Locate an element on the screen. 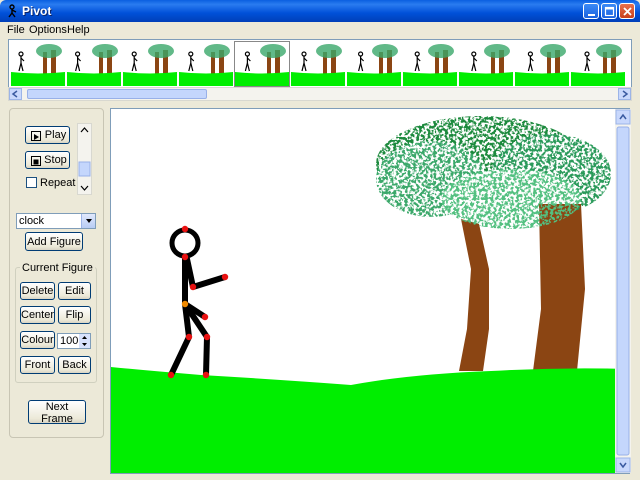 The image size is (640, 480). canvas-vertical-scrollbar is located at coordinates (623, 291).